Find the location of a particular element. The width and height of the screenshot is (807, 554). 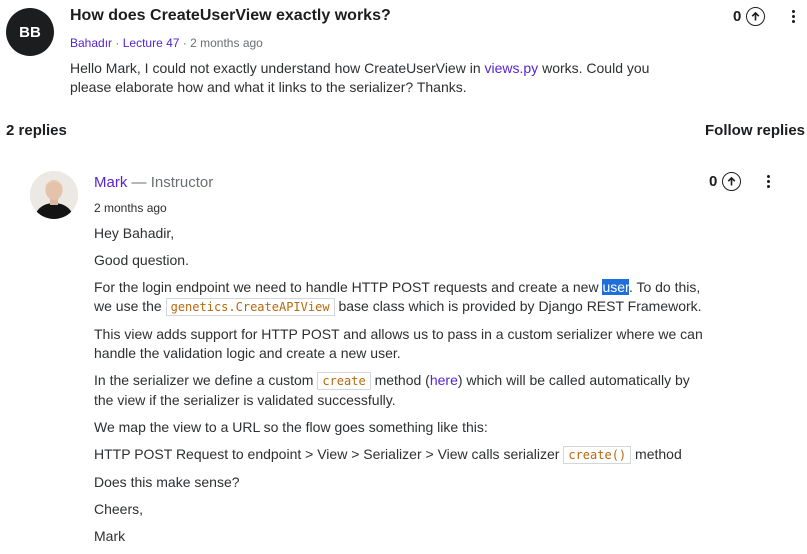

reply-paragraph: Good question. is located at coordinates (141, 260).